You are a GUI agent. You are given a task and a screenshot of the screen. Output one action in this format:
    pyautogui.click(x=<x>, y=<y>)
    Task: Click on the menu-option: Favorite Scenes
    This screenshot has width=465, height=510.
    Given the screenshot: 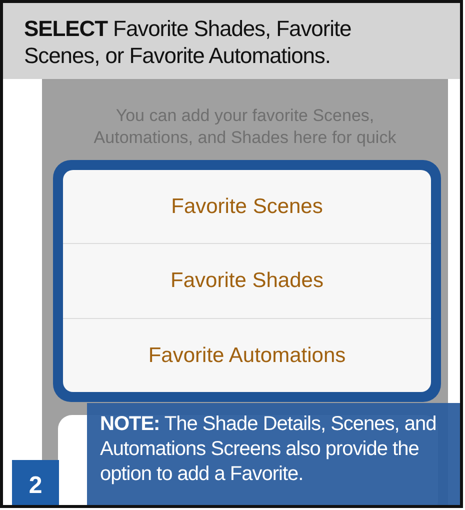 What is the action you would take?
    pyautogui.click(x=247, y=207)
    